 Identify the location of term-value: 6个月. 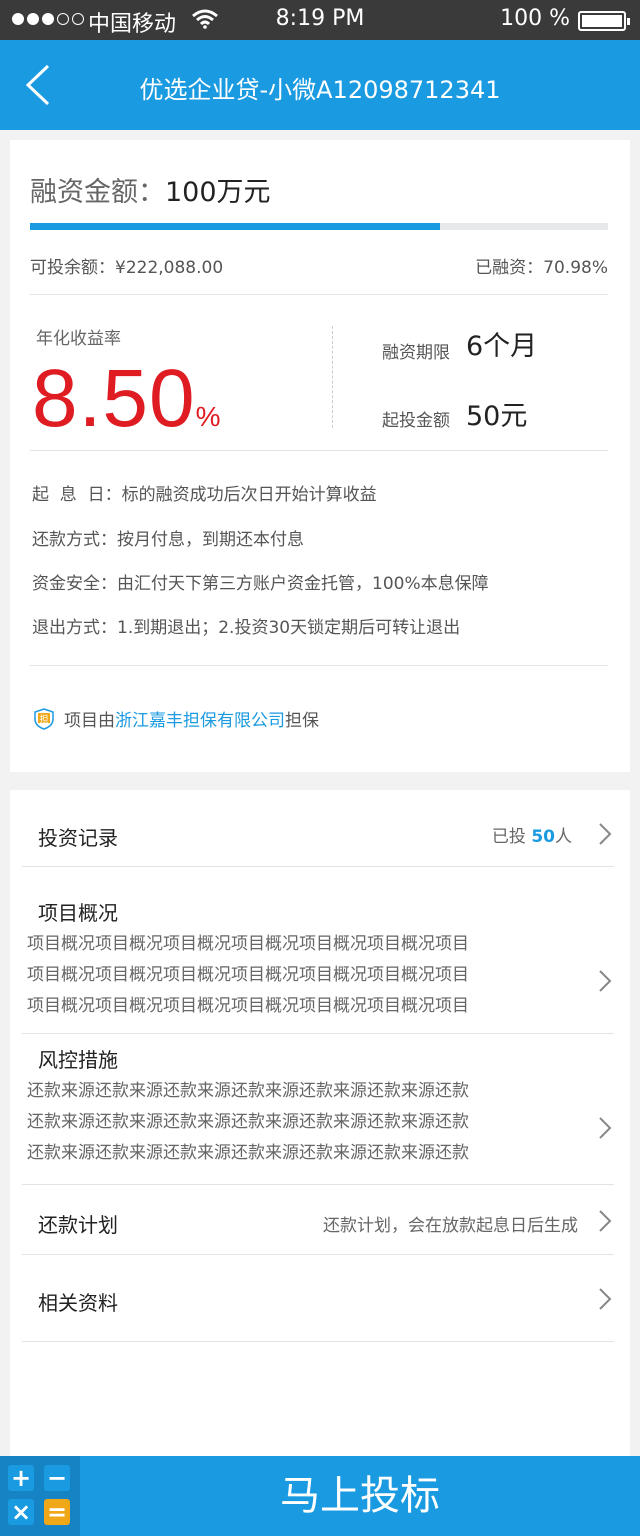
(502, 346).